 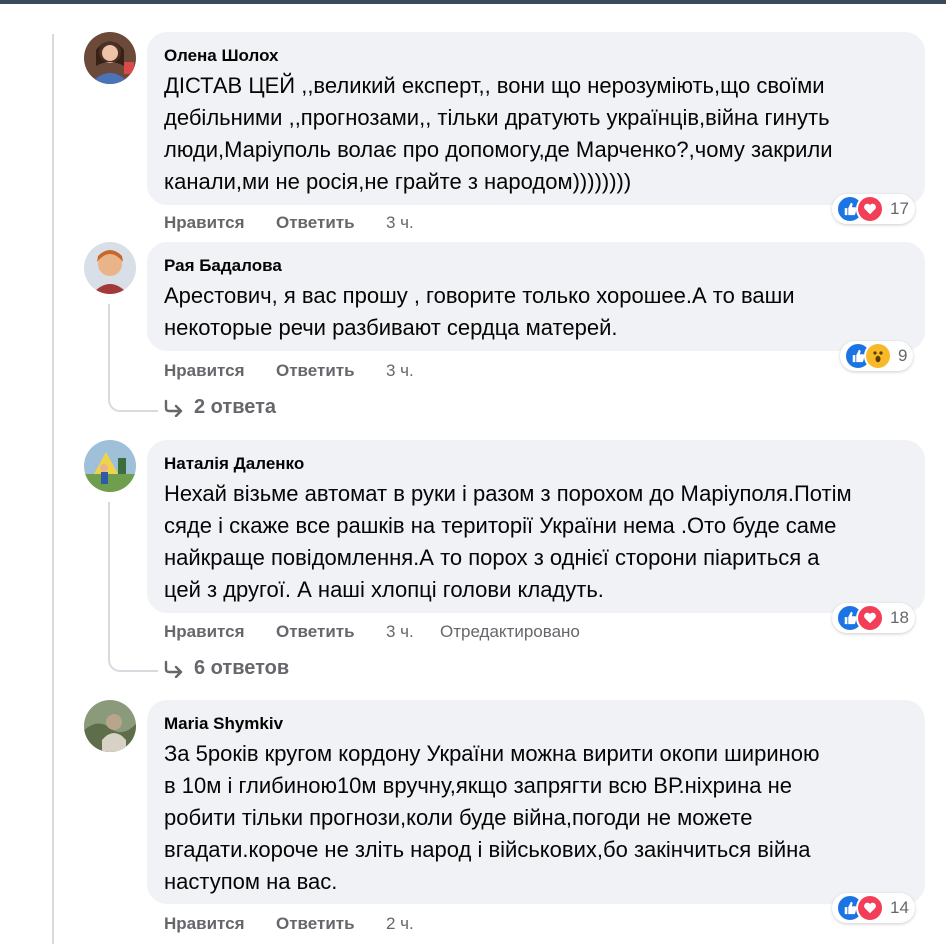 What do you see at coordinates (391, 327) in the screenshot?
I see `comment-text-line: некоторые речи разбивают сердца матерей.` at bounding box center [391, 327].